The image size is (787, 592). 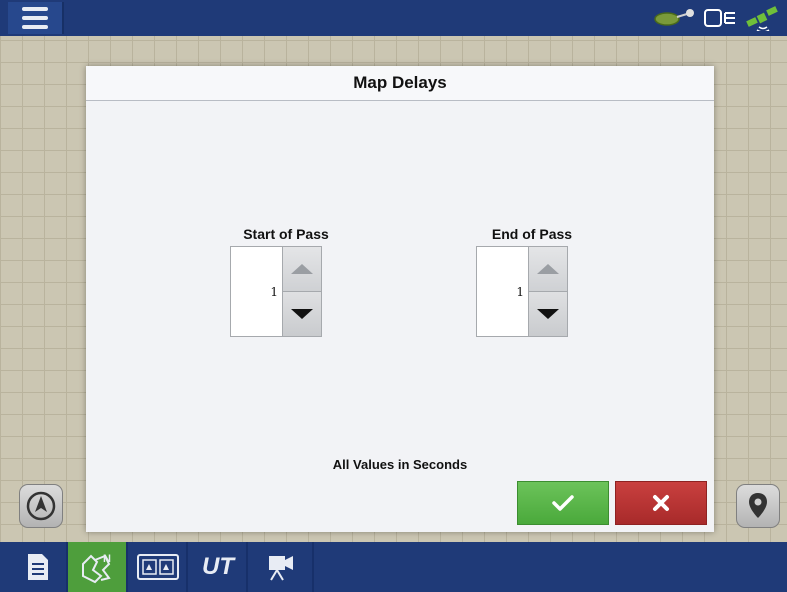 What do you see at coordinates (107, 559) in the screenshot?
I see `map-tab-letter: N` at bounding box center [107, 559].